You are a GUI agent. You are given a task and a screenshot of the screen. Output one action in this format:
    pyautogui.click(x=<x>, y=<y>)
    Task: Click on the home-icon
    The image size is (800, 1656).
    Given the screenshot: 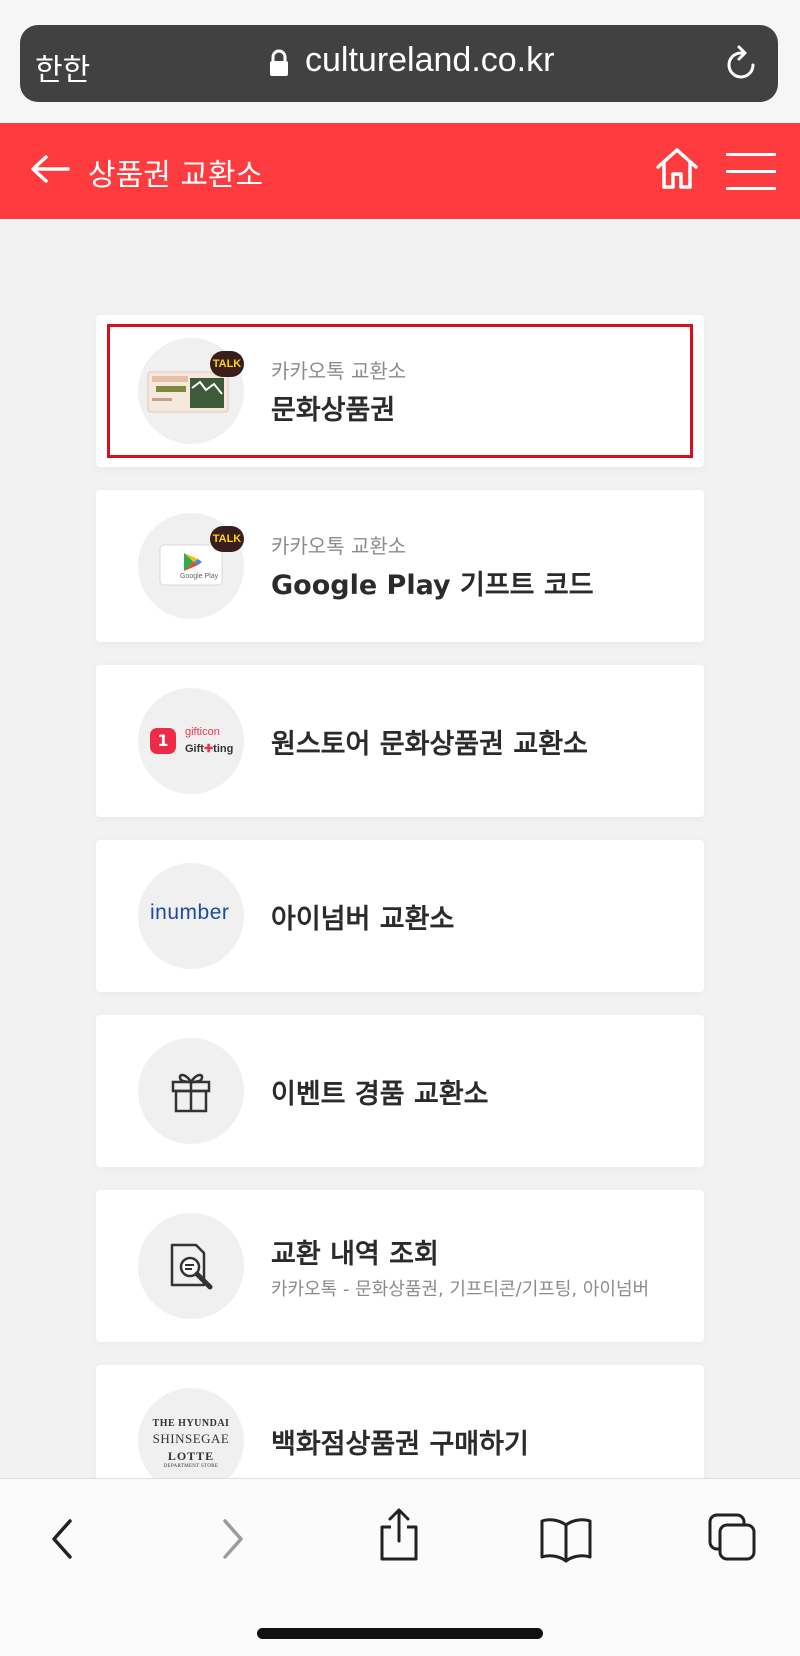 What is the action you would take?
    pyautogui.click(x=677, y=170)
    